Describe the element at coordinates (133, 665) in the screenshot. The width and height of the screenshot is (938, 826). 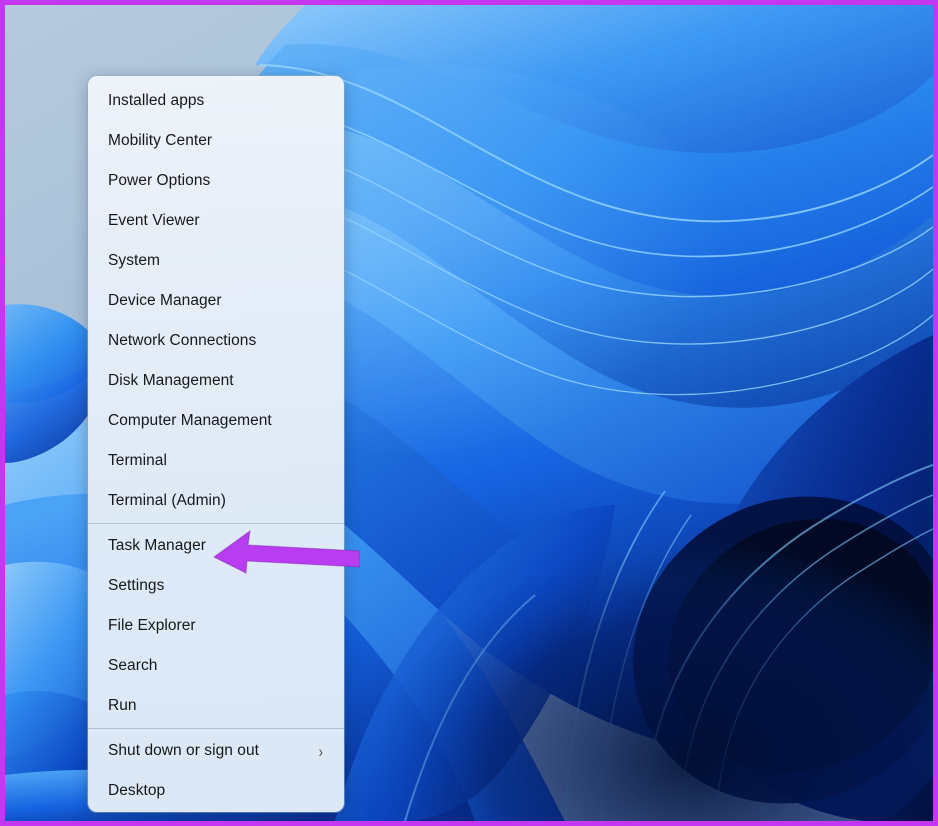
I see `menu-item-label: Search` at that location.